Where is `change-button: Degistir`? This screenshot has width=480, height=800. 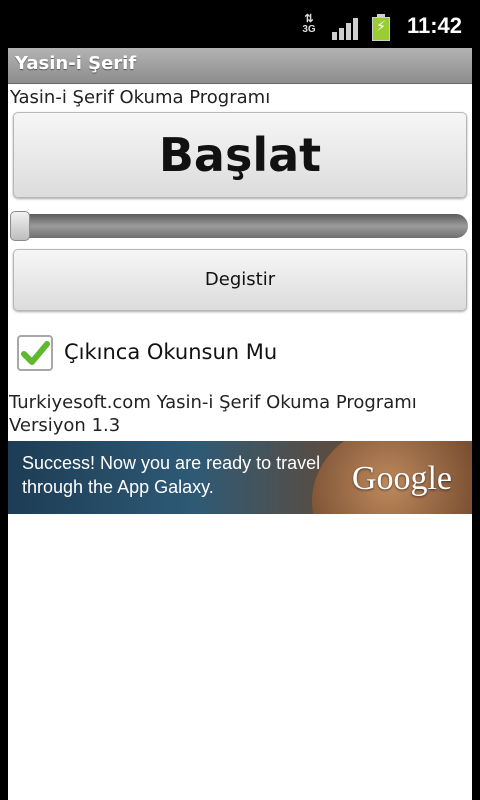 change-button: Degistir is located at coordinates (240, 280).